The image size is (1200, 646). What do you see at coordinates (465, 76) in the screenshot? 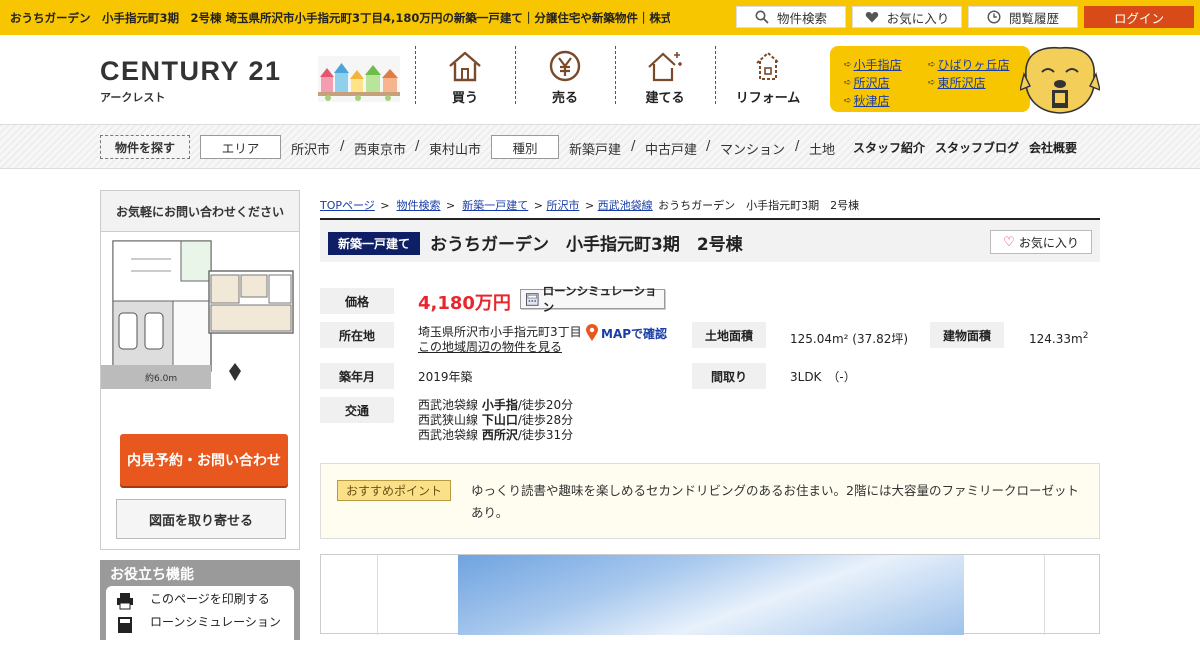
I see `nav-buy: 買う` at bounding box center [465, 76].